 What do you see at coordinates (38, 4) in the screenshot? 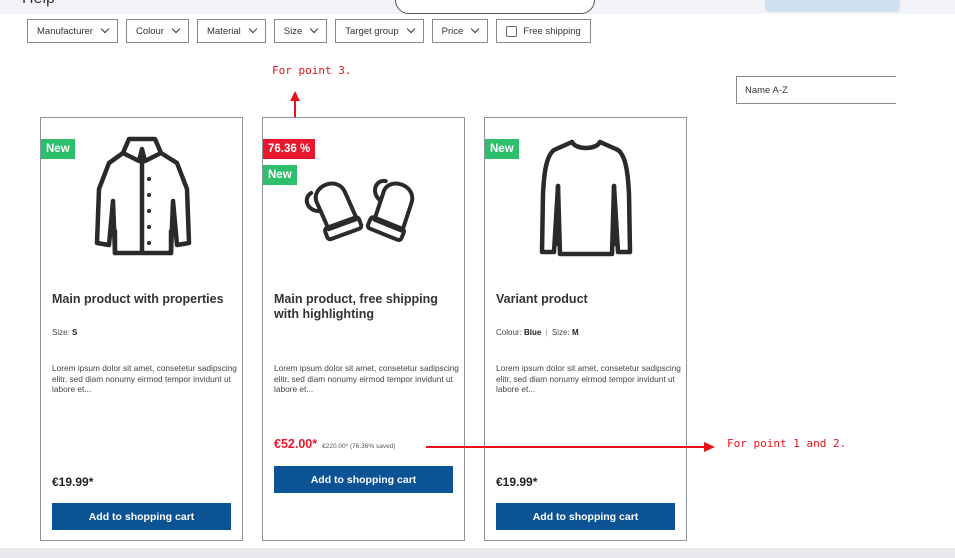
I see `help-link: Help` at bounding box center [38, 4].